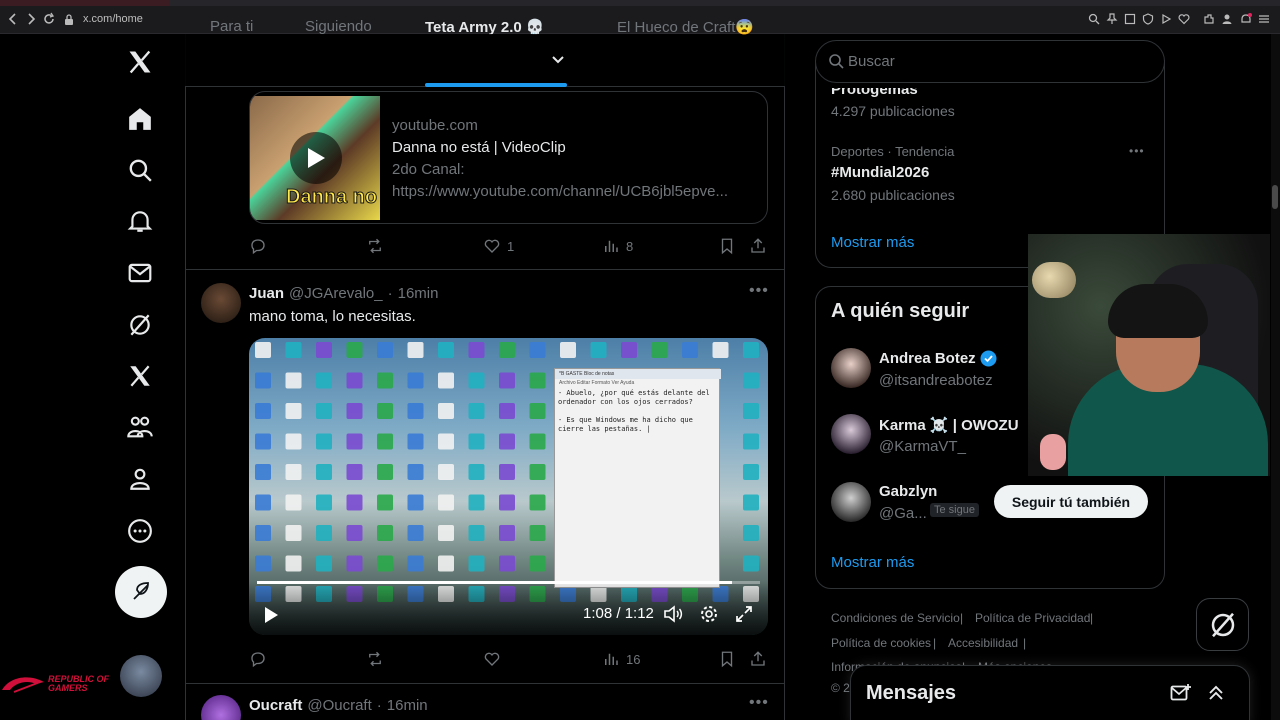 The height and width of the screenshot is (720, 1280). What do you see at coordinates (872, 242) in the screenshot?
I see `trends-show-more: Mostrar más` at bounding box center [872, 242].